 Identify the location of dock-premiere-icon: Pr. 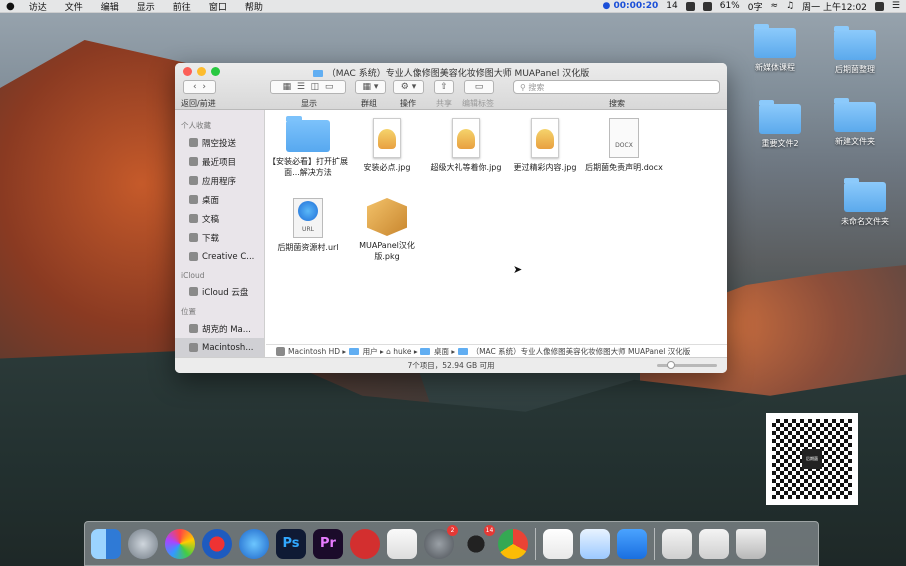
(328, 543).